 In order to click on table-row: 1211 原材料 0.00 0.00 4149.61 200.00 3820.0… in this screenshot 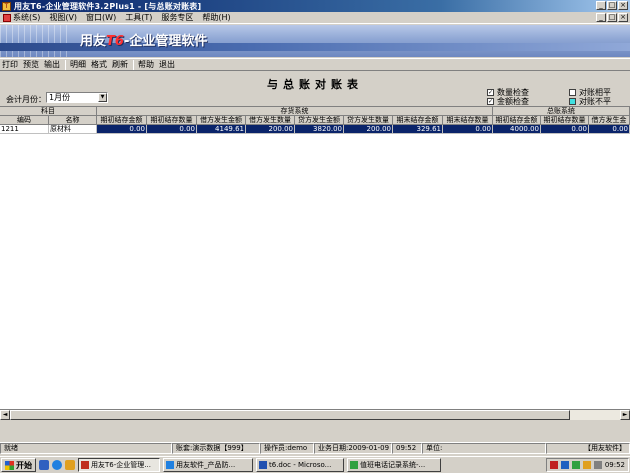, I will do `click(315, 129)`.